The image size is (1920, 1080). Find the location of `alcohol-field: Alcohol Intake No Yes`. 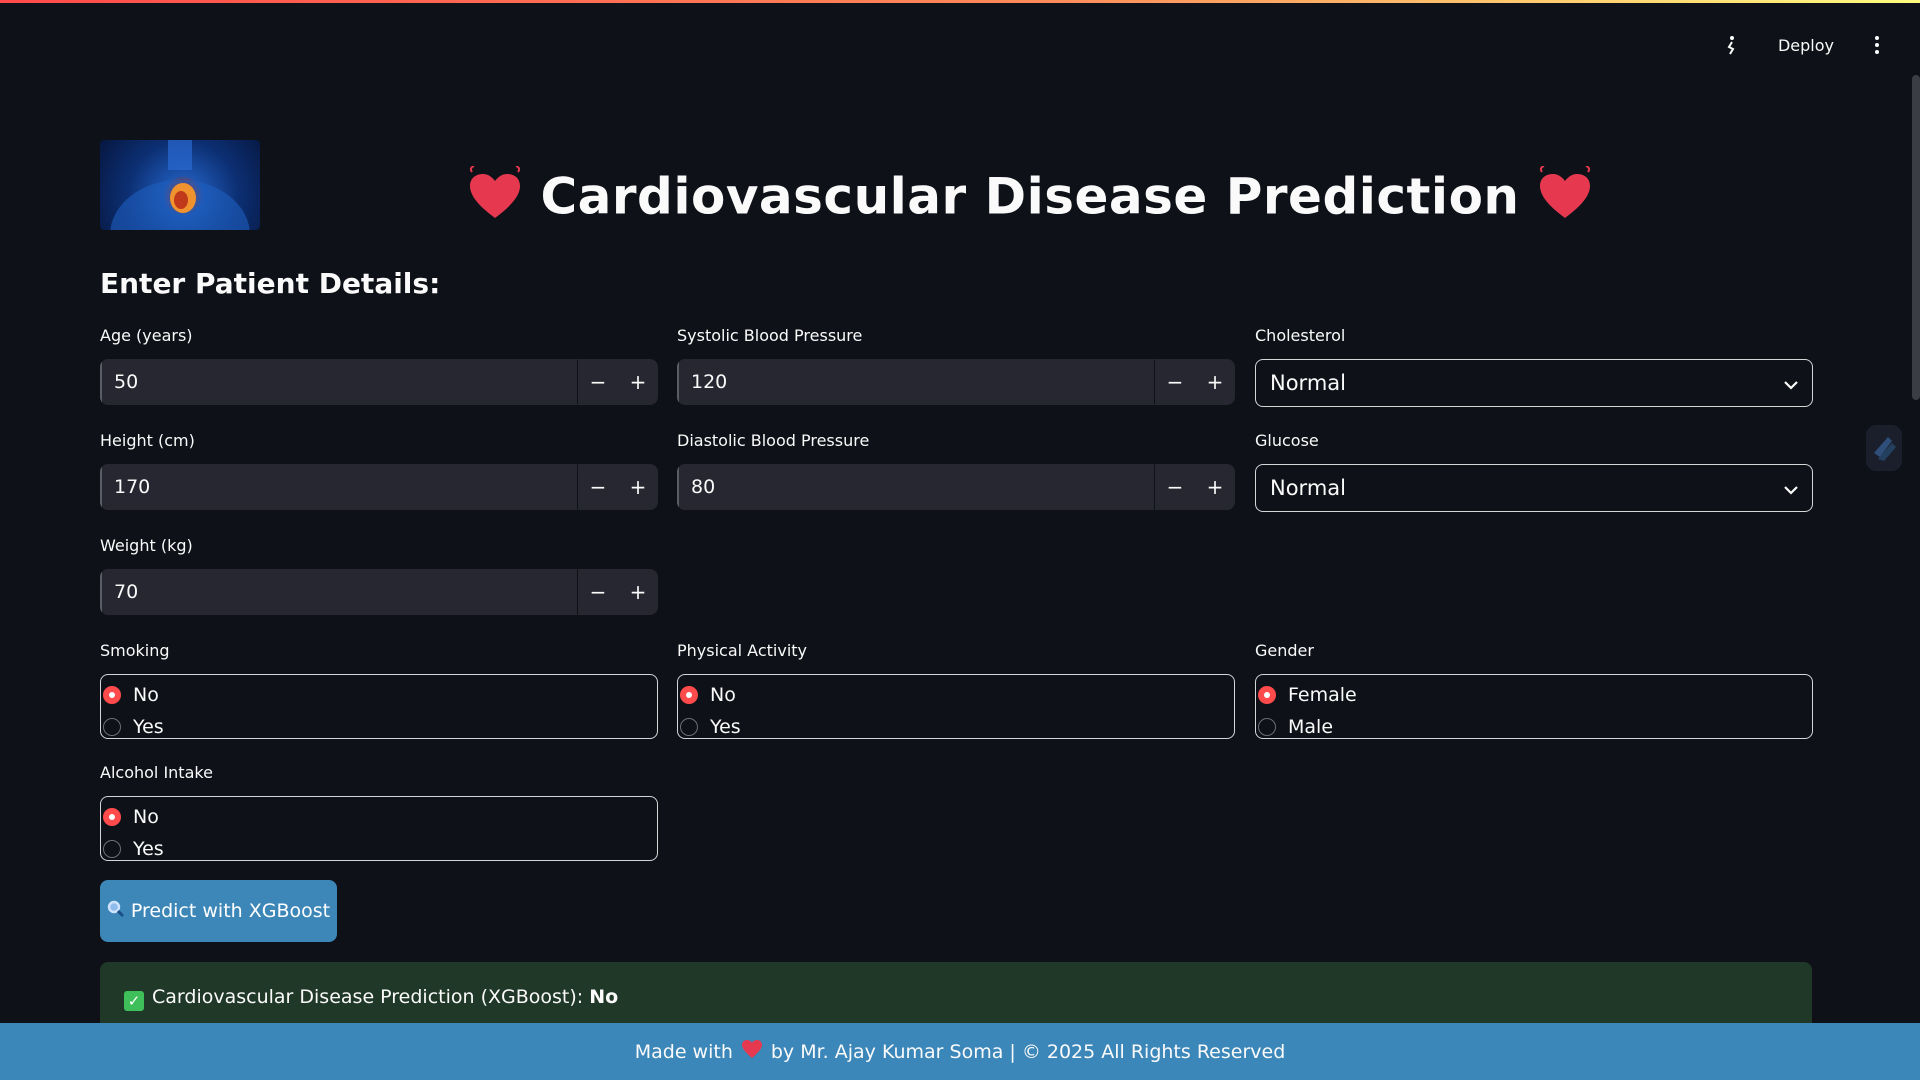

alcohol-field: Alcohol Intake No Yes is located at coordinates (379, 811).